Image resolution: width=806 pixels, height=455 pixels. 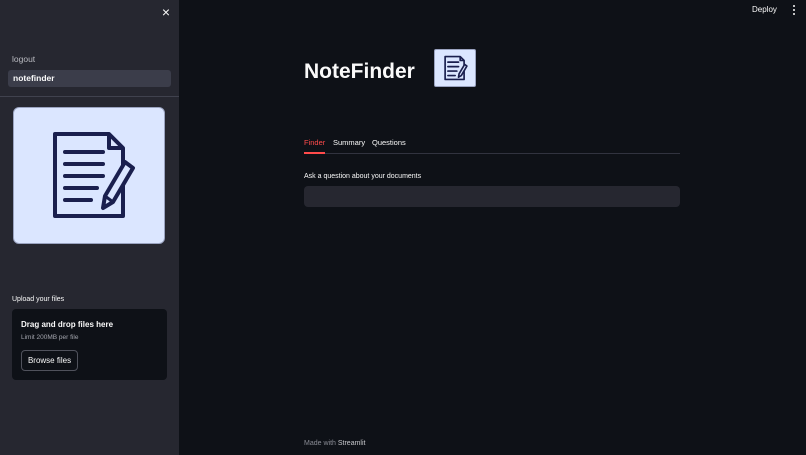 What do you see at coordinates (50, 337) in the screenshot?
I see `dropzone-limit: Limit 200MB per file` at bounding box center [50, 337].